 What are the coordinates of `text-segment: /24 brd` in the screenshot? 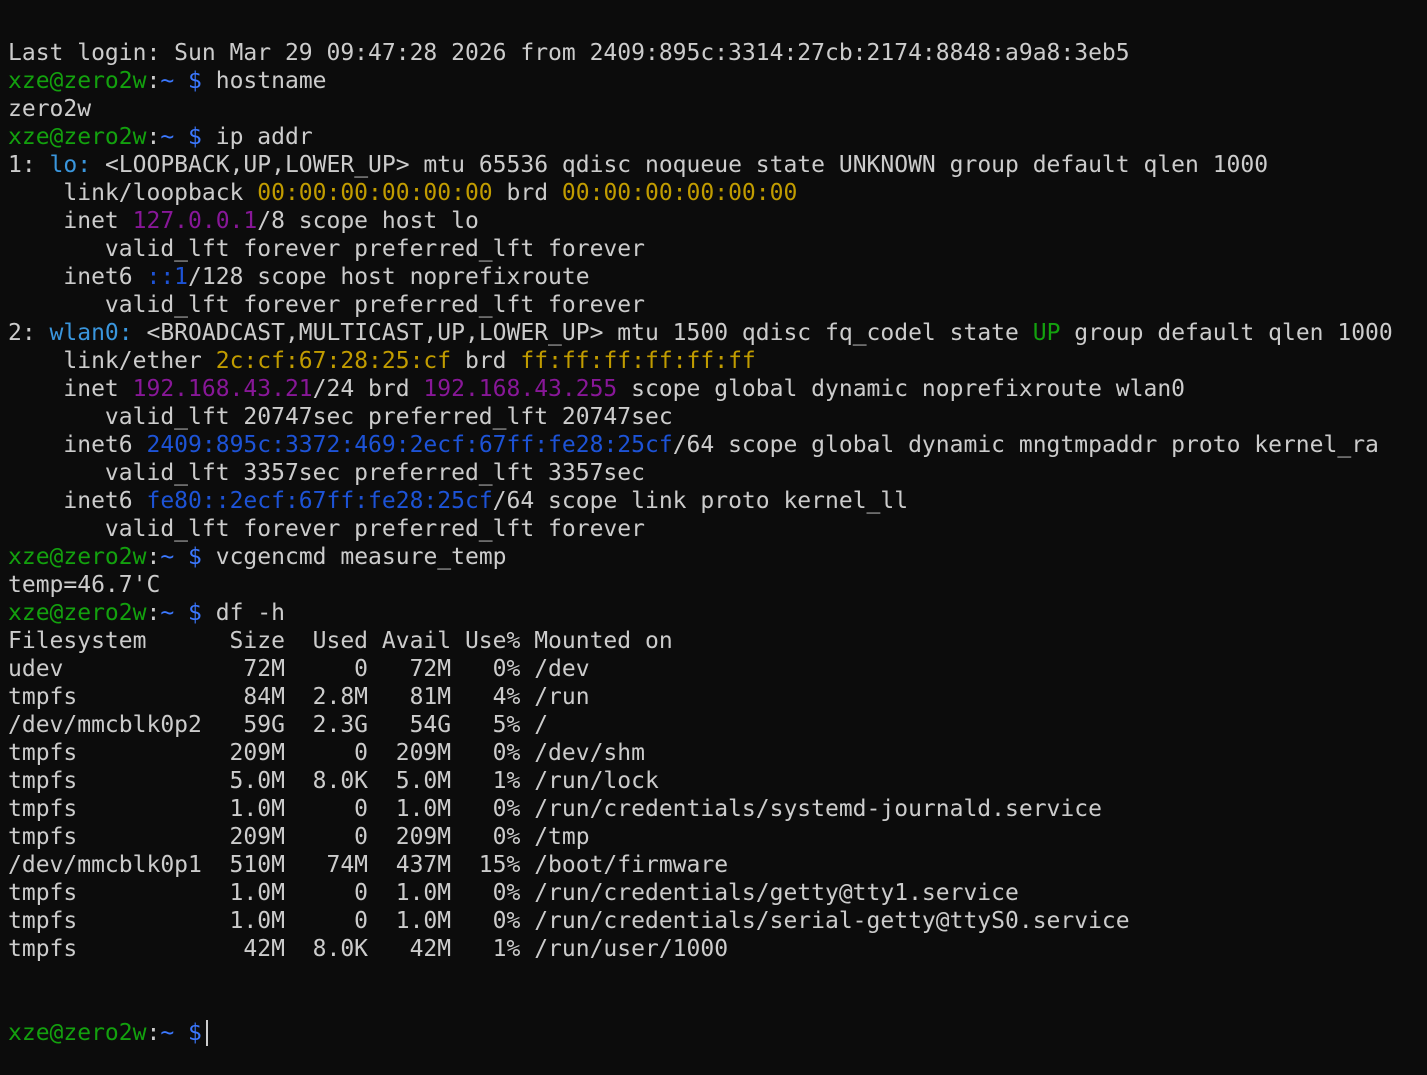 It's located at (368, 389).